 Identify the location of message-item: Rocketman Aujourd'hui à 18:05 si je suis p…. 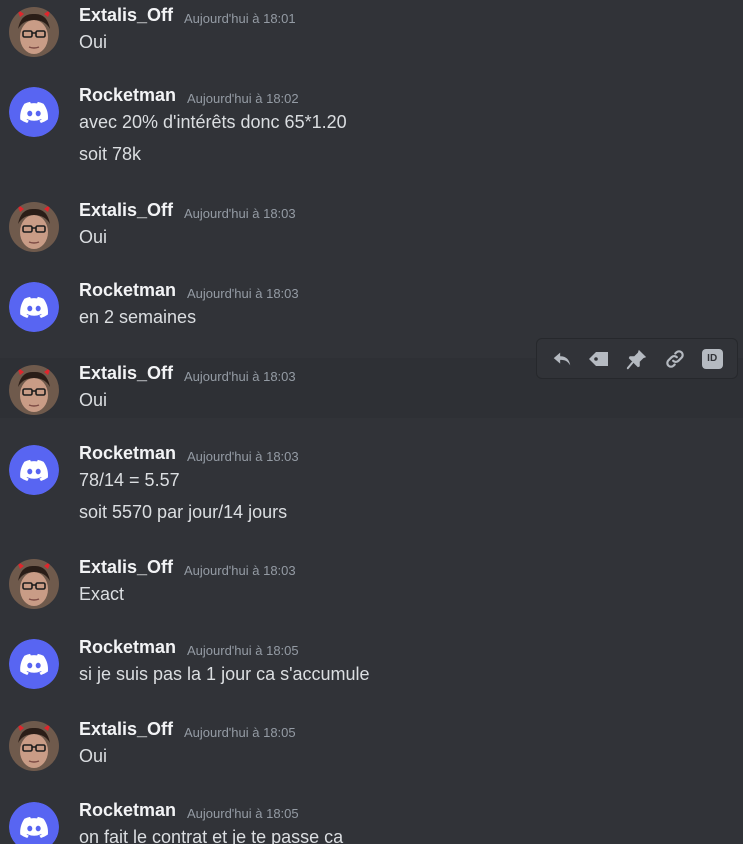
(371, 673).